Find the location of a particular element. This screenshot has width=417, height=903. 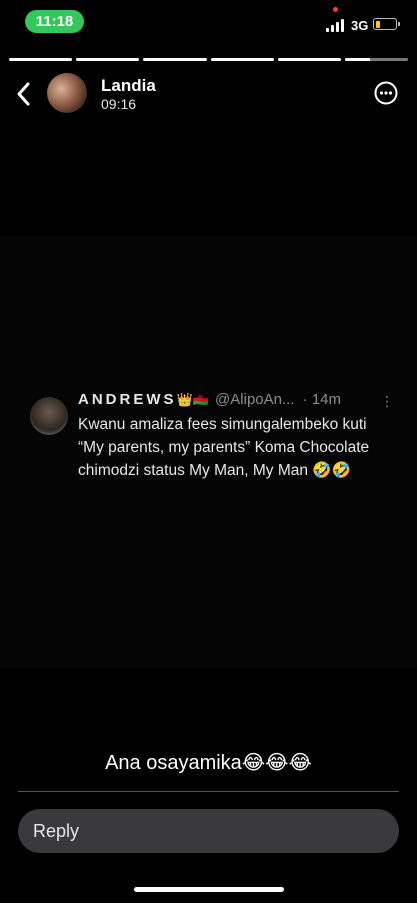

back-button is located at coordinates (25, 94).